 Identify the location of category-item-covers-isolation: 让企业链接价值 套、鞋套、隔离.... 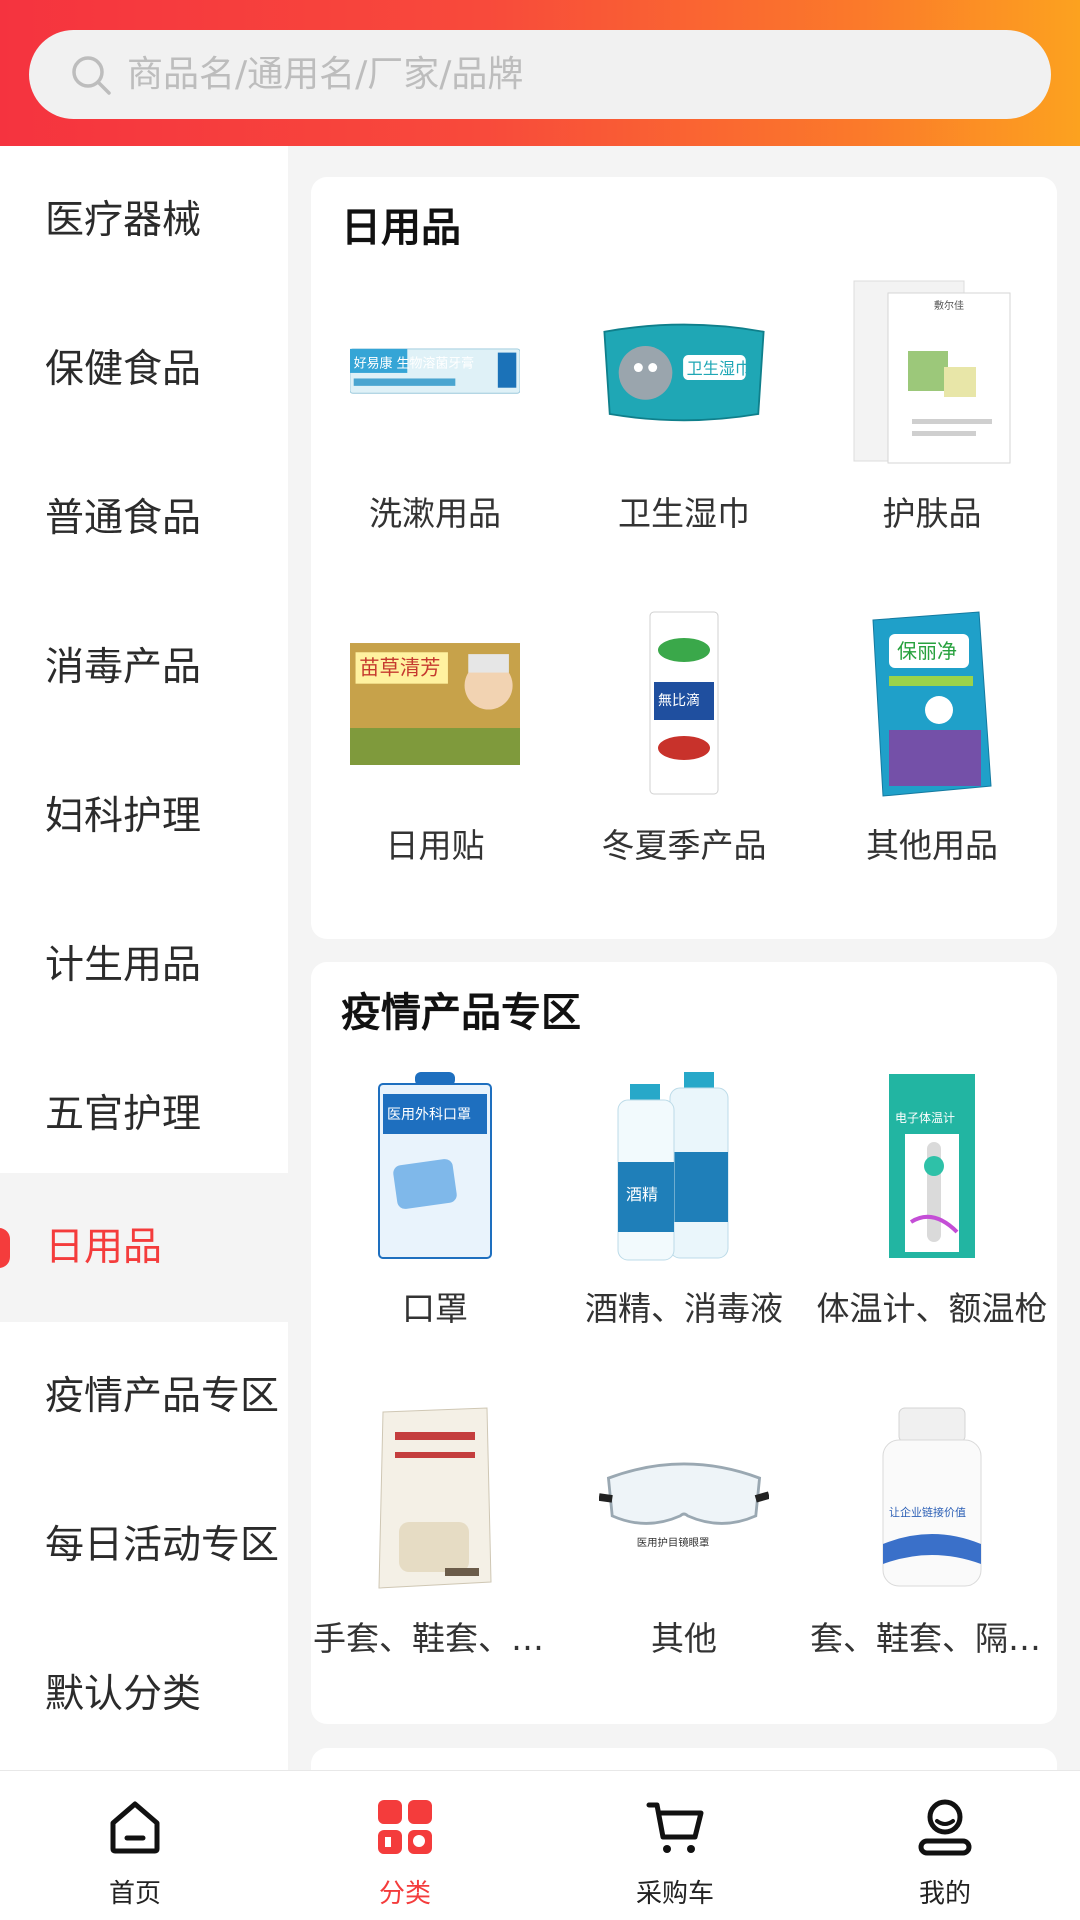
(932, 1557).